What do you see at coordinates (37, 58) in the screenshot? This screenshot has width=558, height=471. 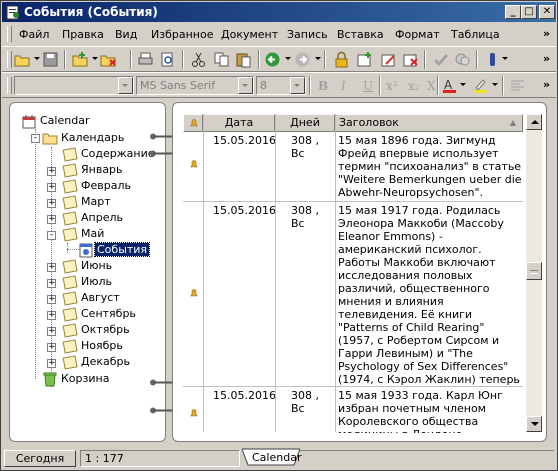 I see `open-dropdown-icon` at bounding box center [37, 58].